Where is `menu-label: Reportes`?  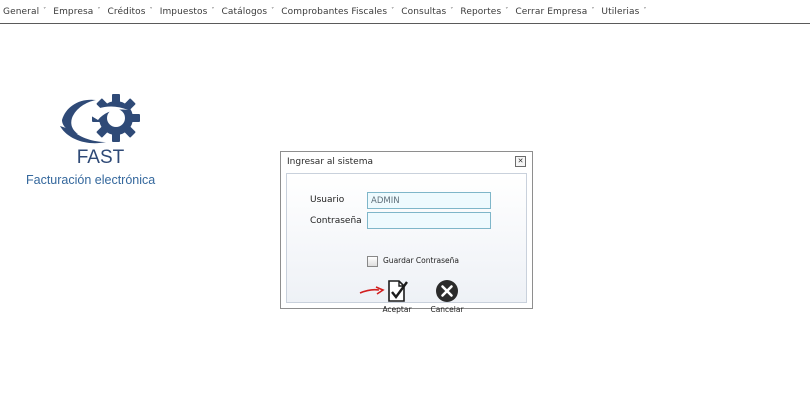 menu-label: Reportes is located at coordinates (481, 11).